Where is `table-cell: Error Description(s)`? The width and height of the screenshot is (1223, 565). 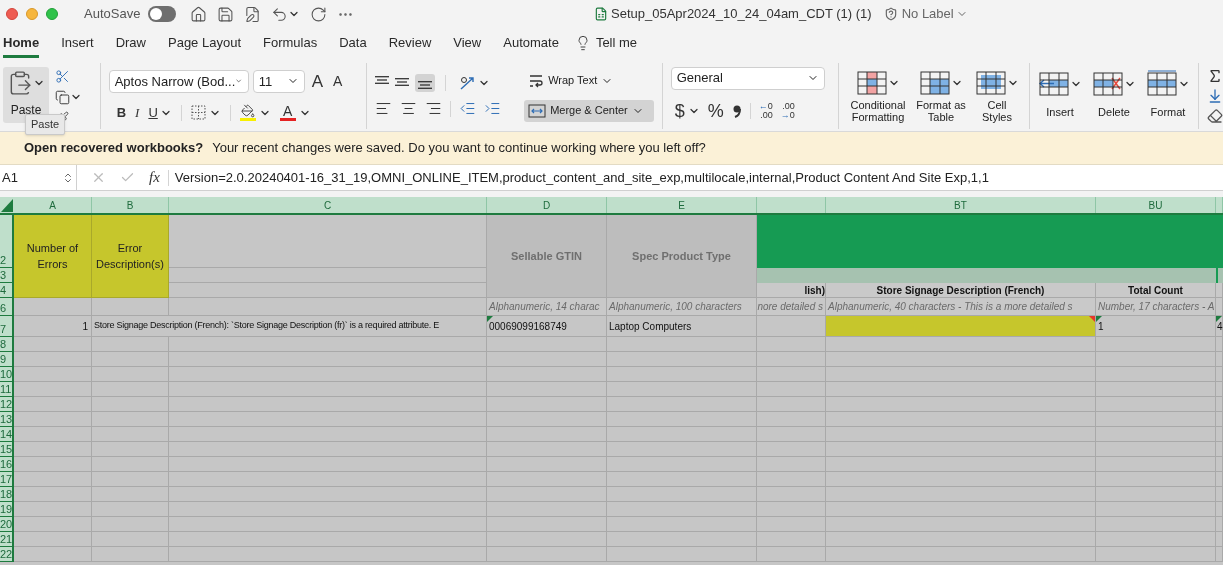 table-cell: Error Description(s) is located at coordinates (130, 256).